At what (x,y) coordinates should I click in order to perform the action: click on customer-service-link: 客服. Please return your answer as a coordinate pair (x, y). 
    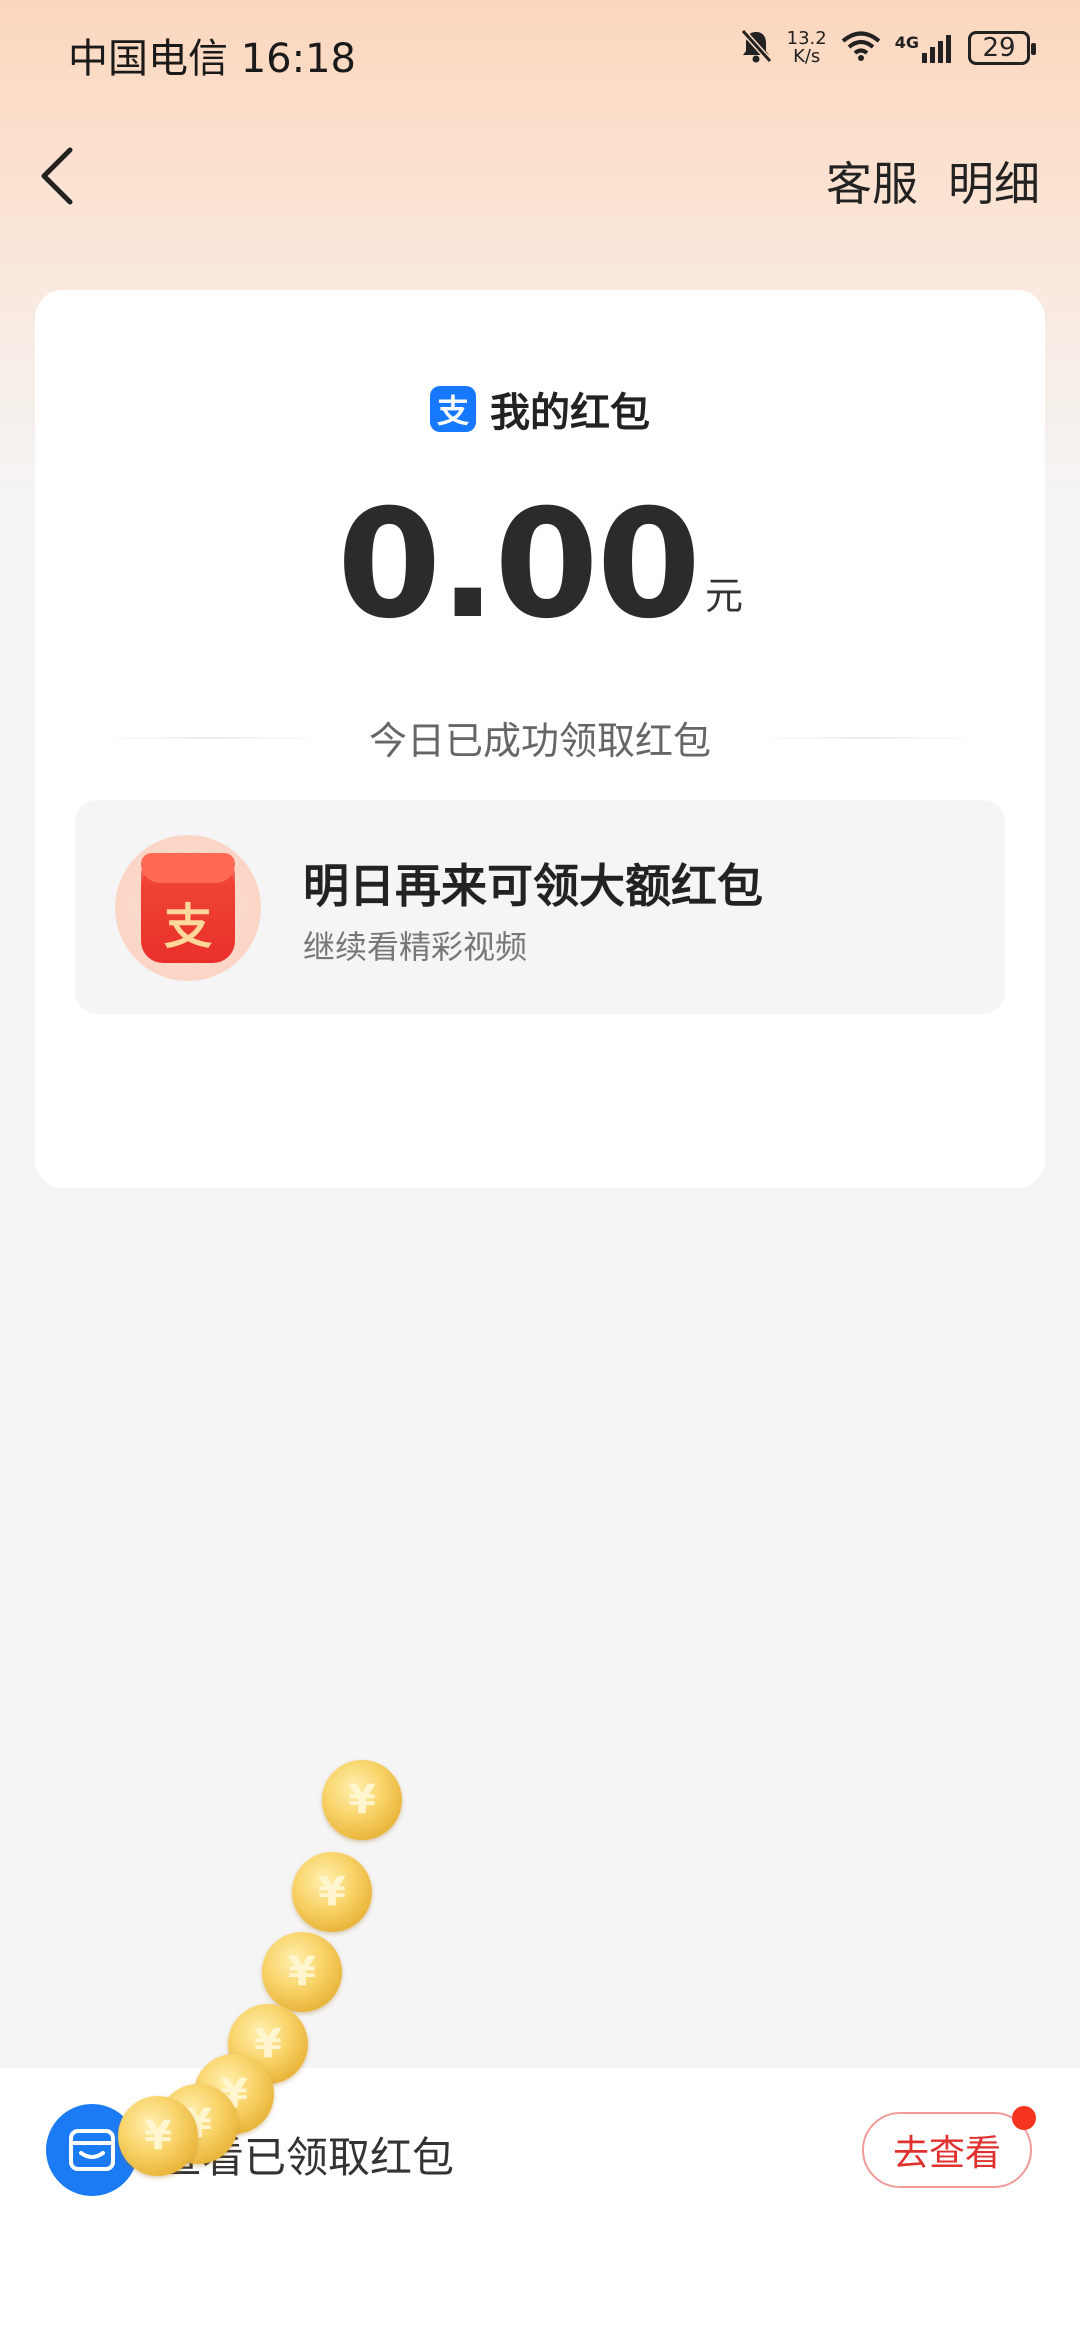
    Looking at the image, I should click on (872, 181).